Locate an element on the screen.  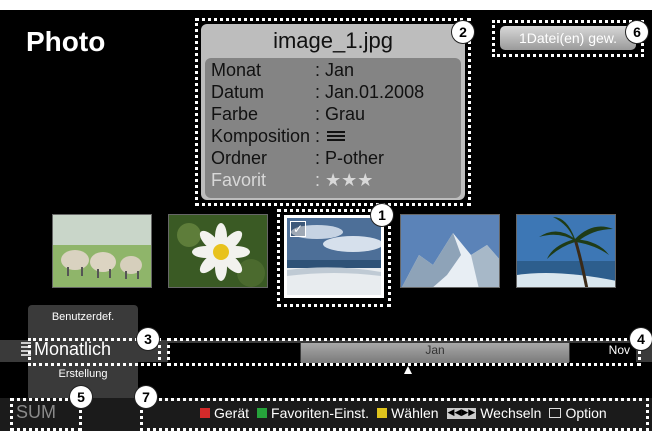
callout-badge: 5 is located at coordinates (81, 397).